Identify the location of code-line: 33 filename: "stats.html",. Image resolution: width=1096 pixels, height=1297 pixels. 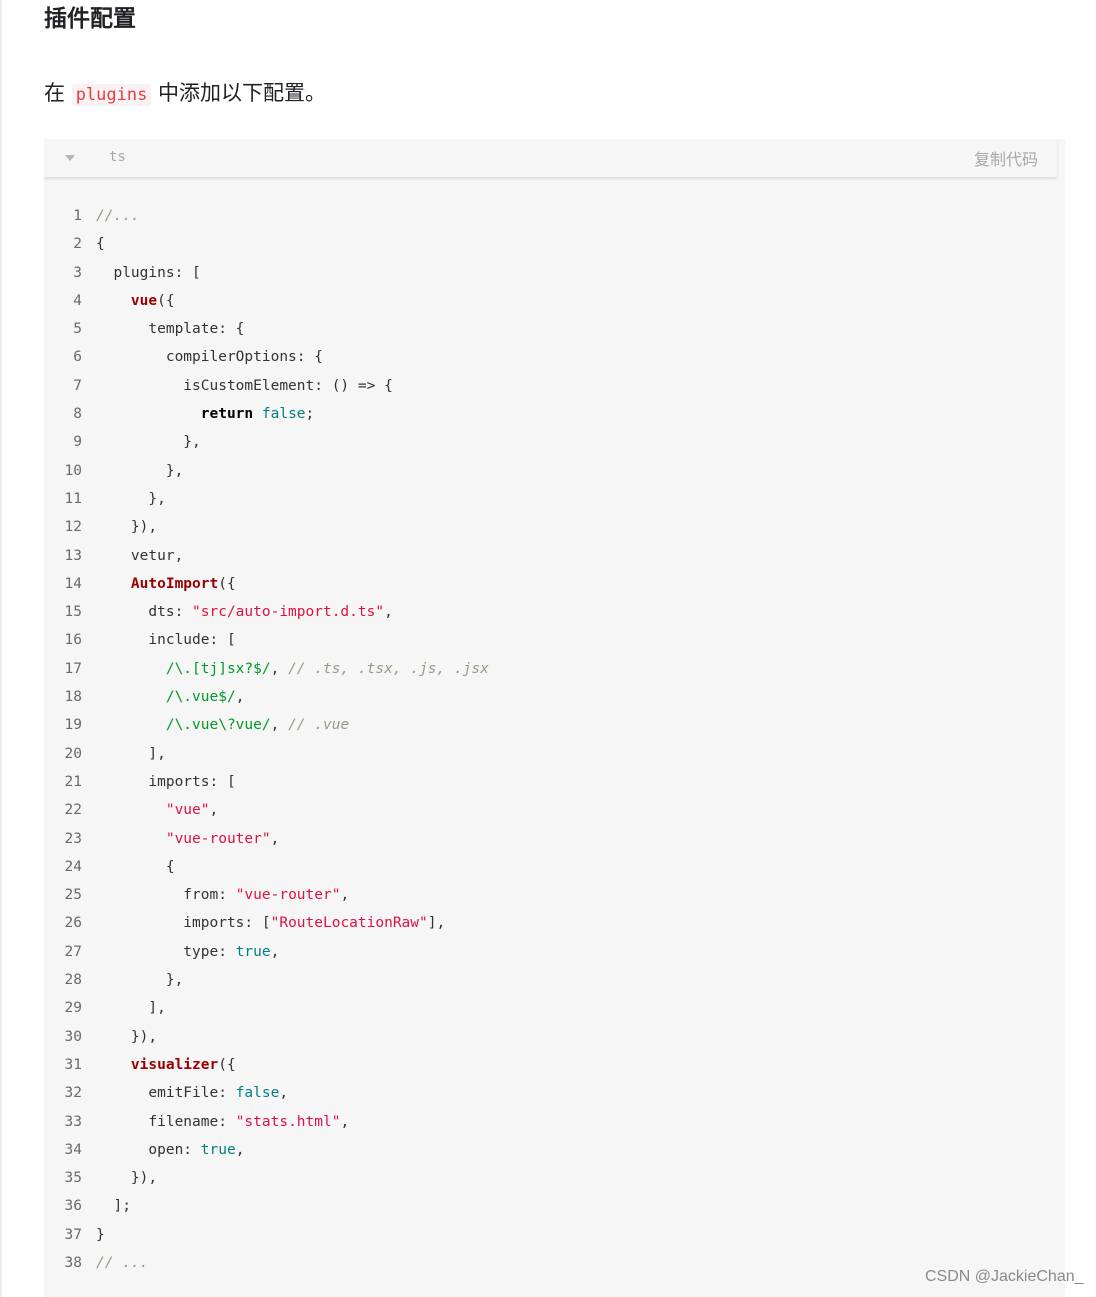
(554, 1122).